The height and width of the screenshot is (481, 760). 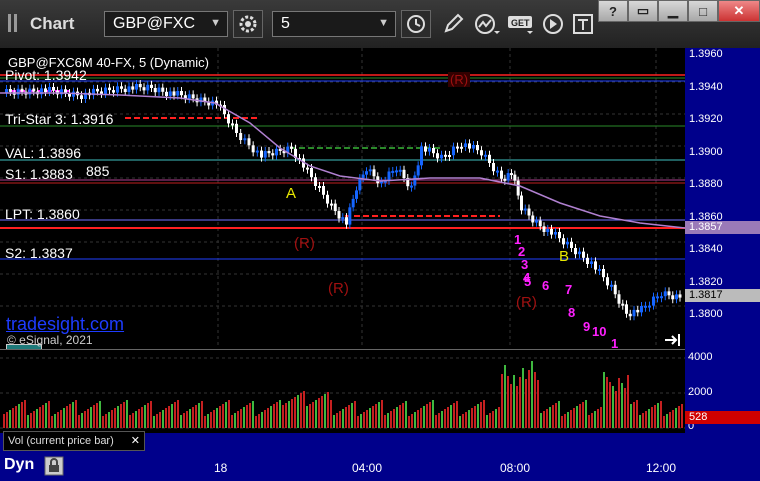 I want to click on dynamic-mode: Dyn, so click(x=19, y=465).